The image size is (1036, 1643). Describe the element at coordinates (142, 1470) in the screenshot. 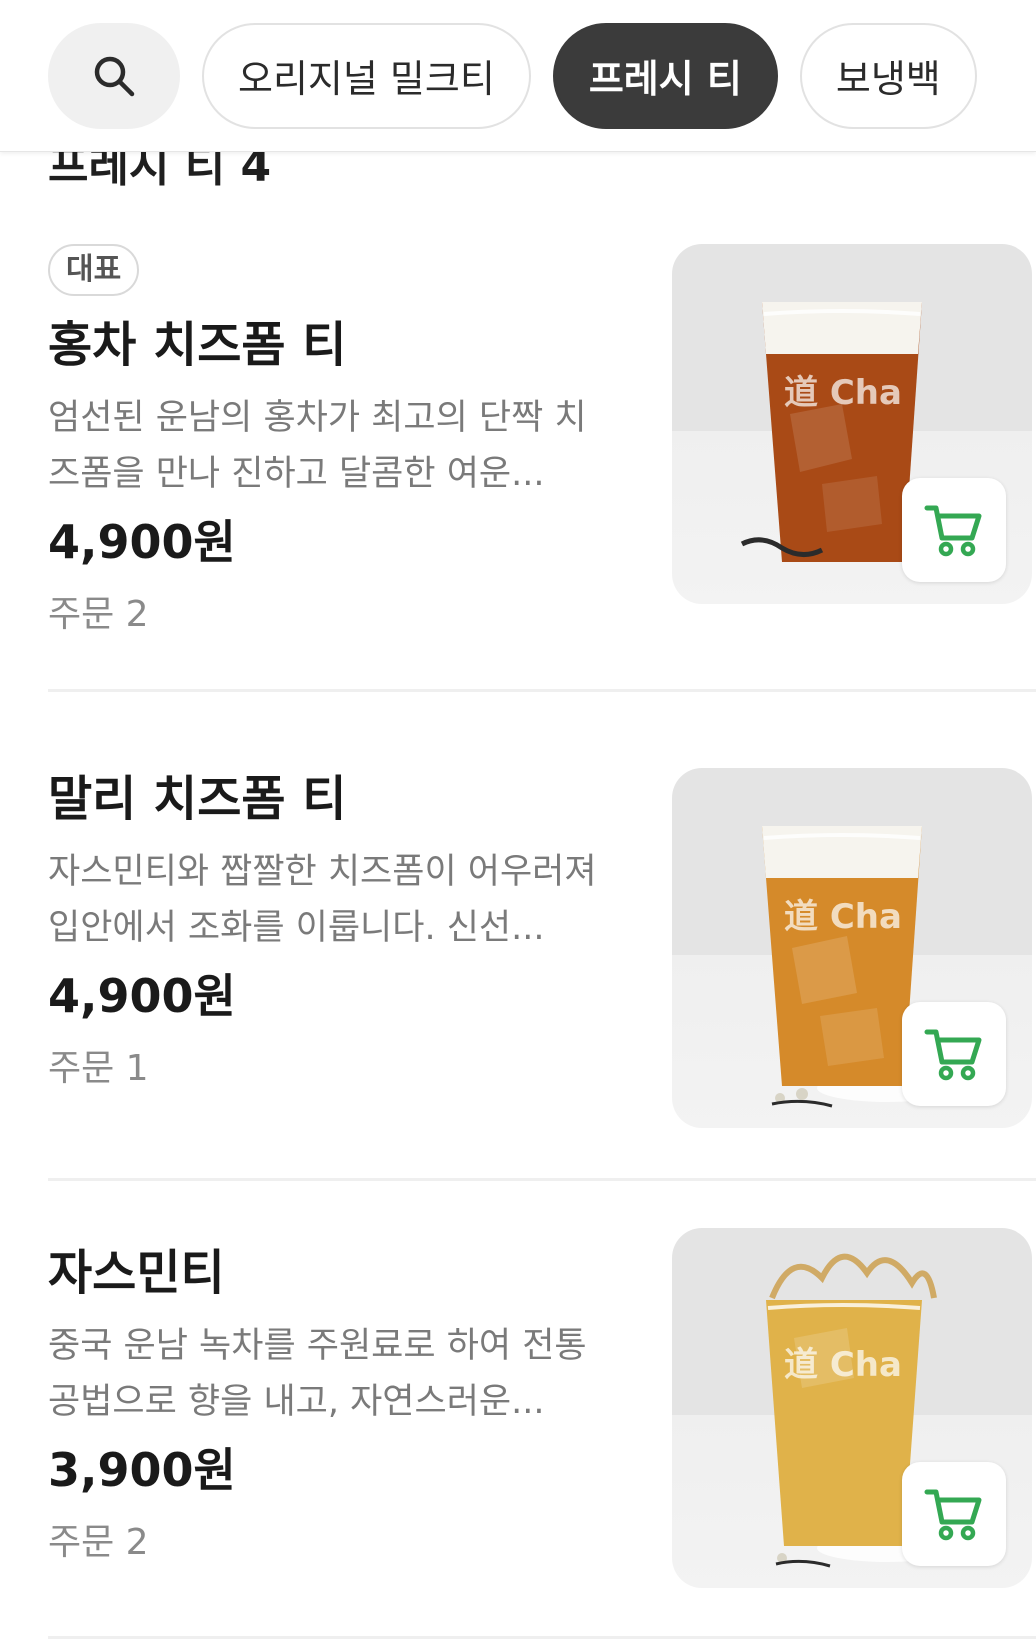

I see `menu-item-price: 3,900원` at that location.